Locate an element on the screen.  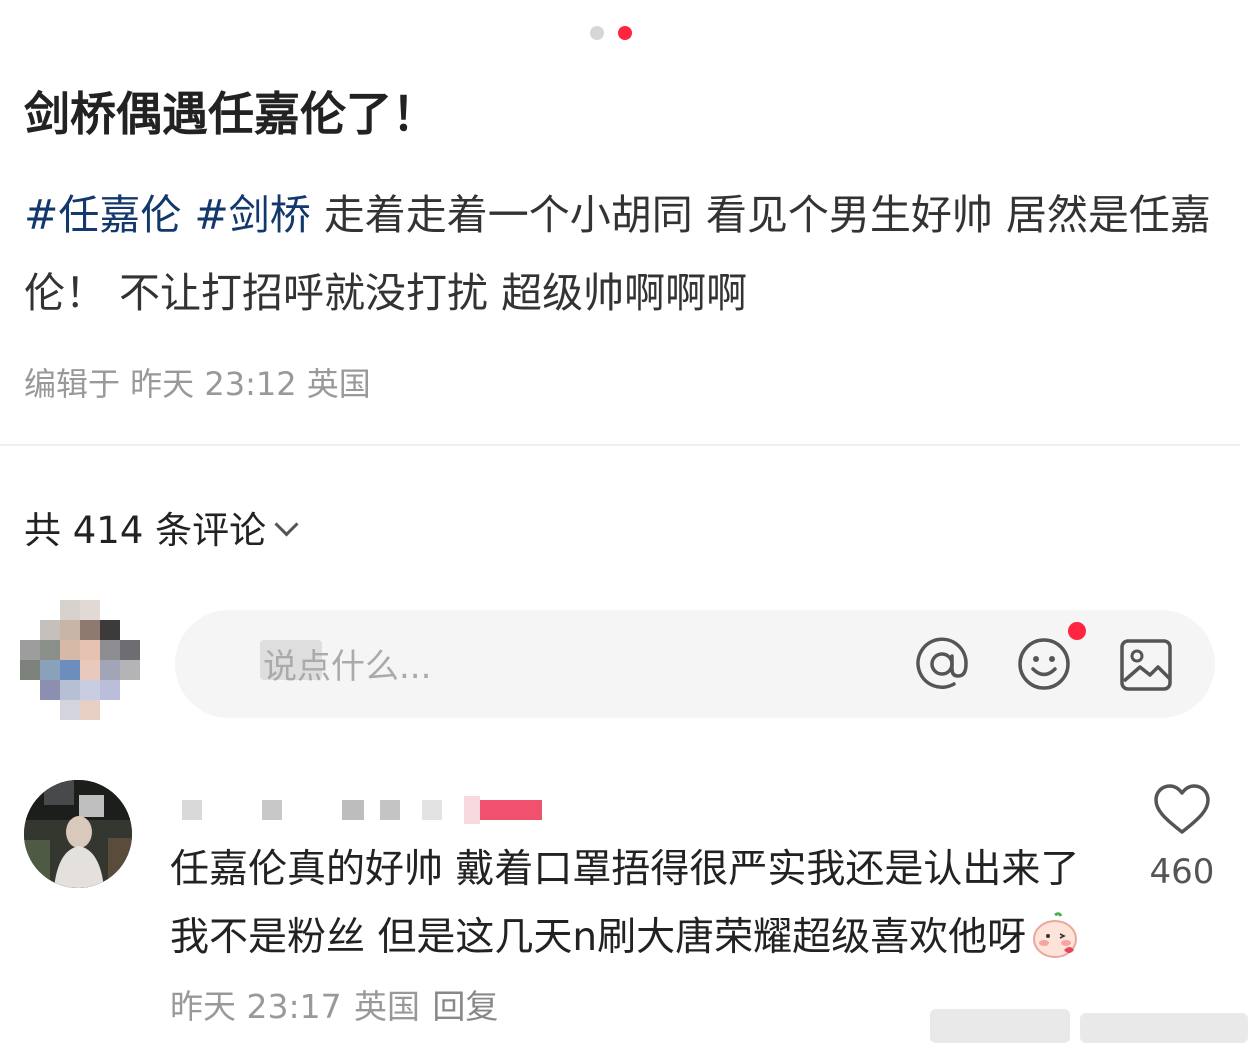
chevron-down-icon is located at coordinates (286, 524).